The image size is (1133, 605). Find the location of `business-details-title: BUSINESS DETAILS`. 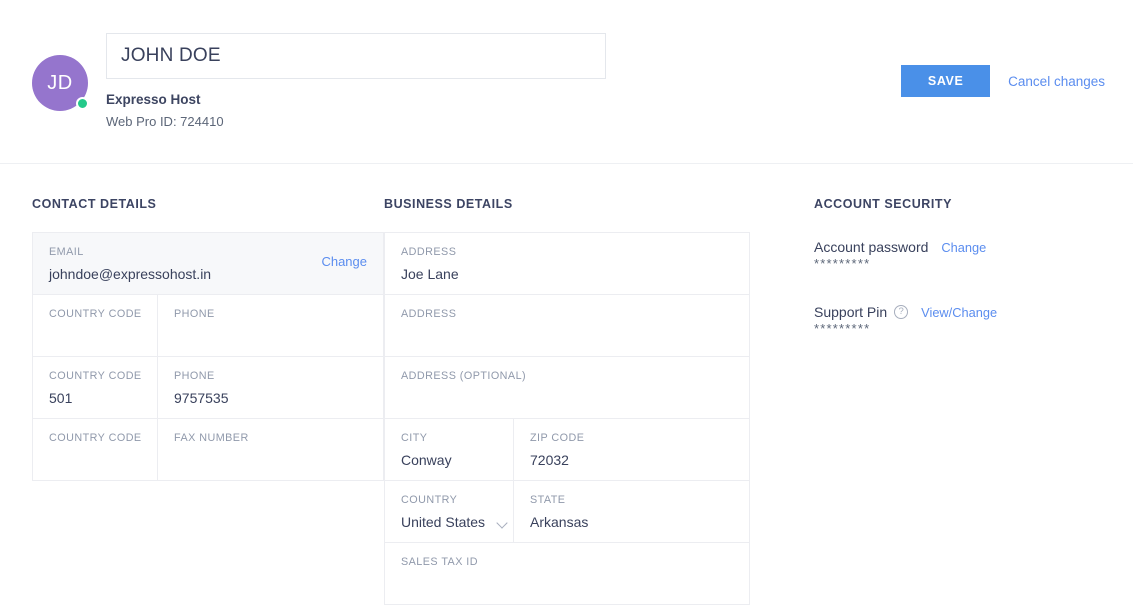

business-details-title: BUSINESS DETAILS is located at coordinates (448, 204).